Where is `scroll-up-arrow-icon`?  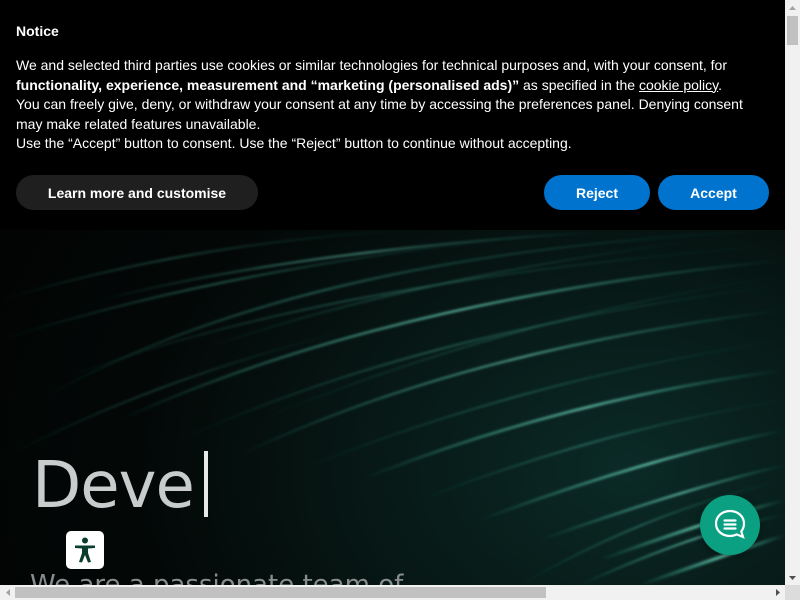 scroll-up-arrow-icon is located at coordinates (792, 7).